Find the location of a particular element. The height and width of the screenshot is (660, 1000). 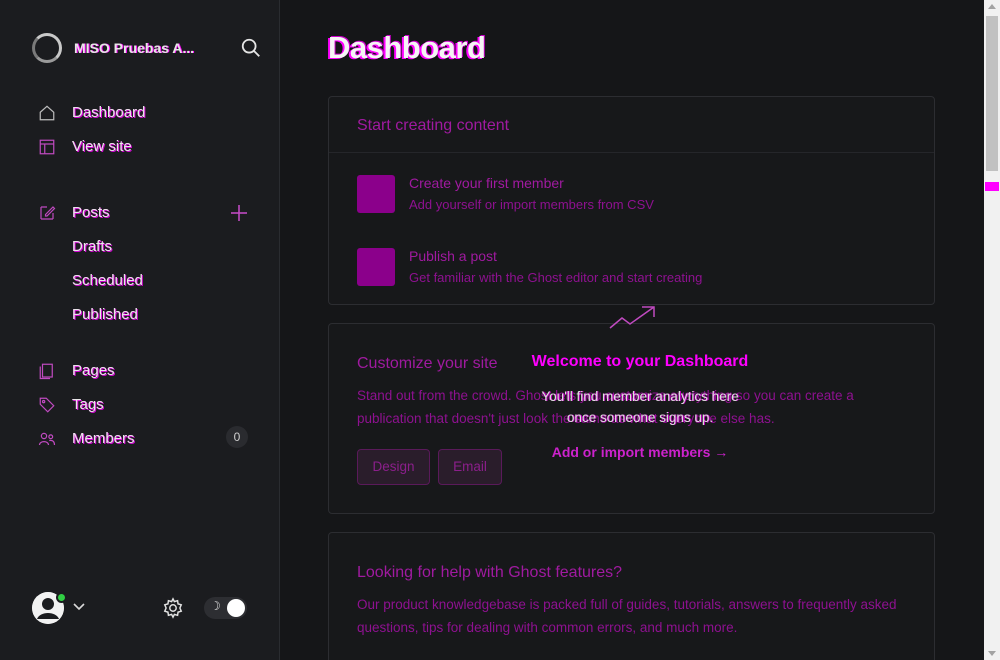

sidebar-item-tags: Tags is located at coordinates (148, 405).